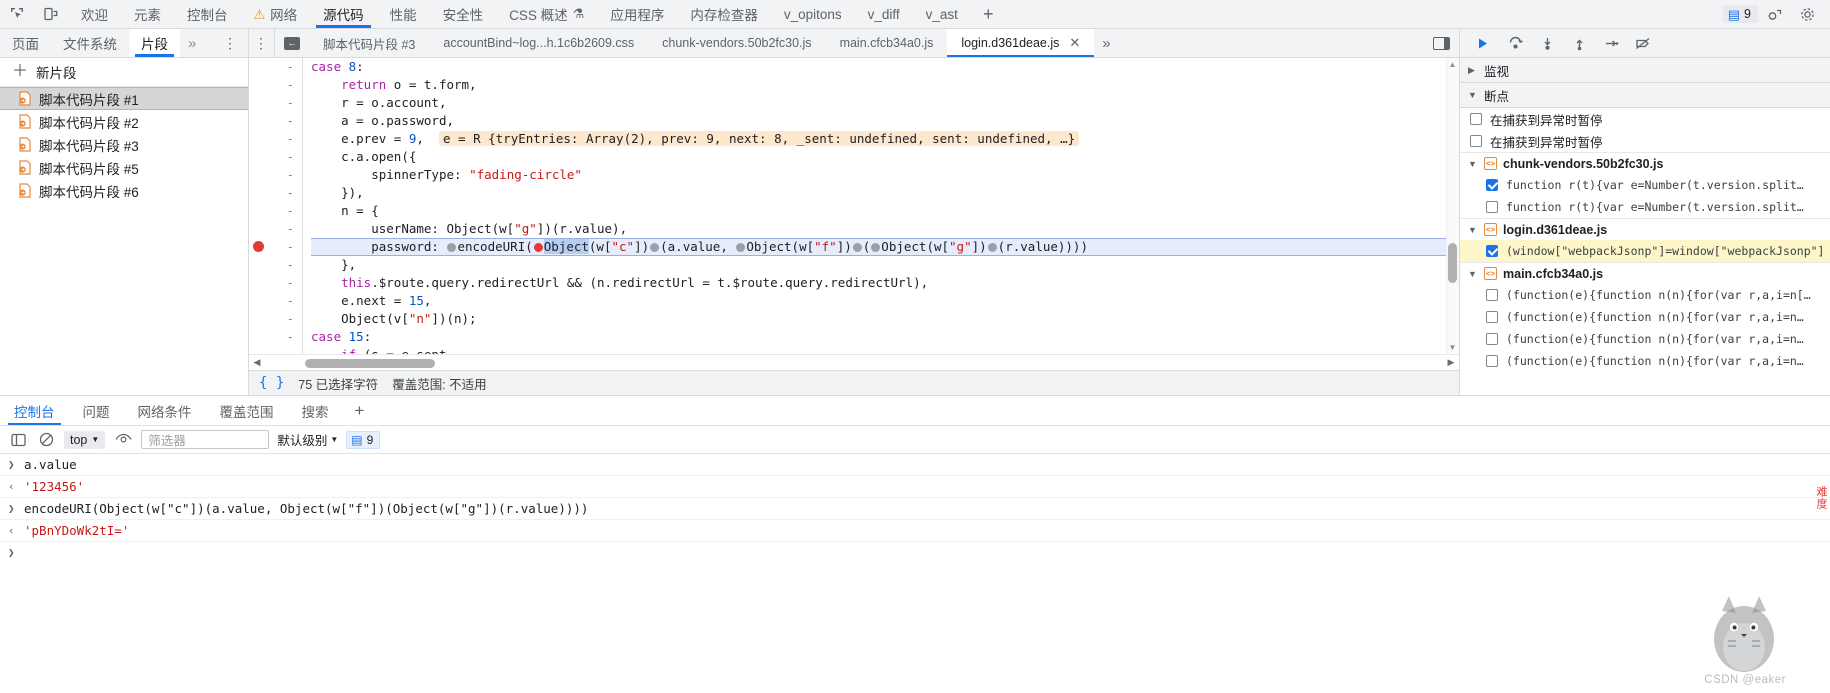 The width and height of the screenshot is (1830, 693). I want to click on code-line: case 8:, so click(885, 67).